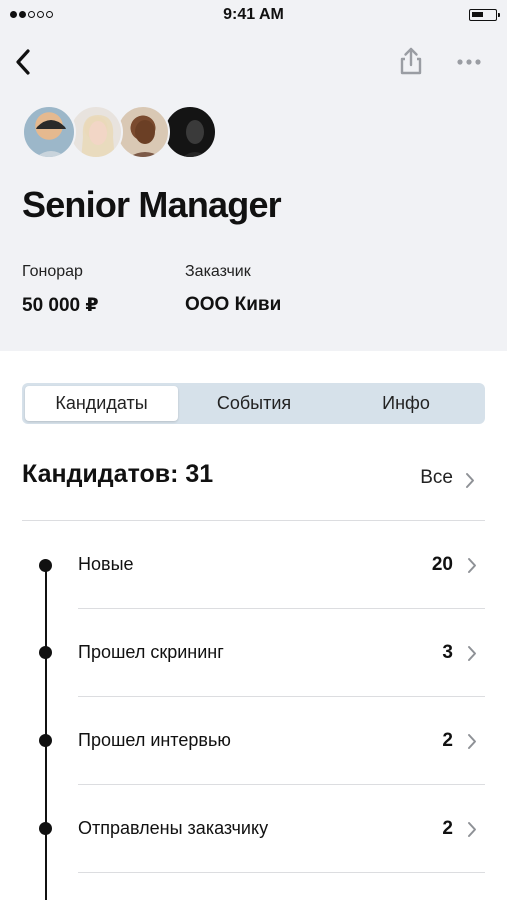 The width and height of the screenshot is (507, 900). I want to click on see-all-label: Все, so click(436, 477).